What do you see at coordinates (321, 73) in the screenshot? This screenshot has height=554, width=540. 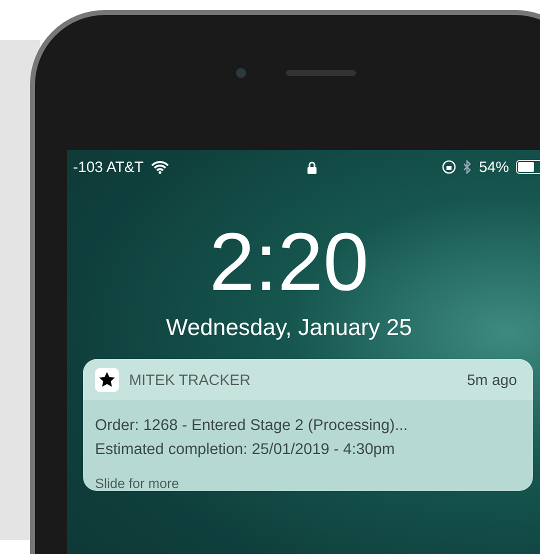 I see `speaker-grille` at bounding box center [321, 73].